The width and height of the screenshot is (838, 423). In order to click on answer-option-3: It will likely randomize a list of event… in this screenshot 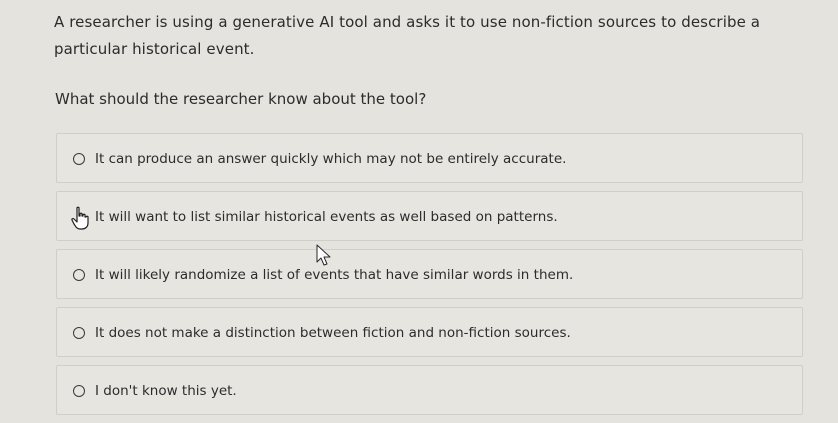, I will do `click(429, 274)`.